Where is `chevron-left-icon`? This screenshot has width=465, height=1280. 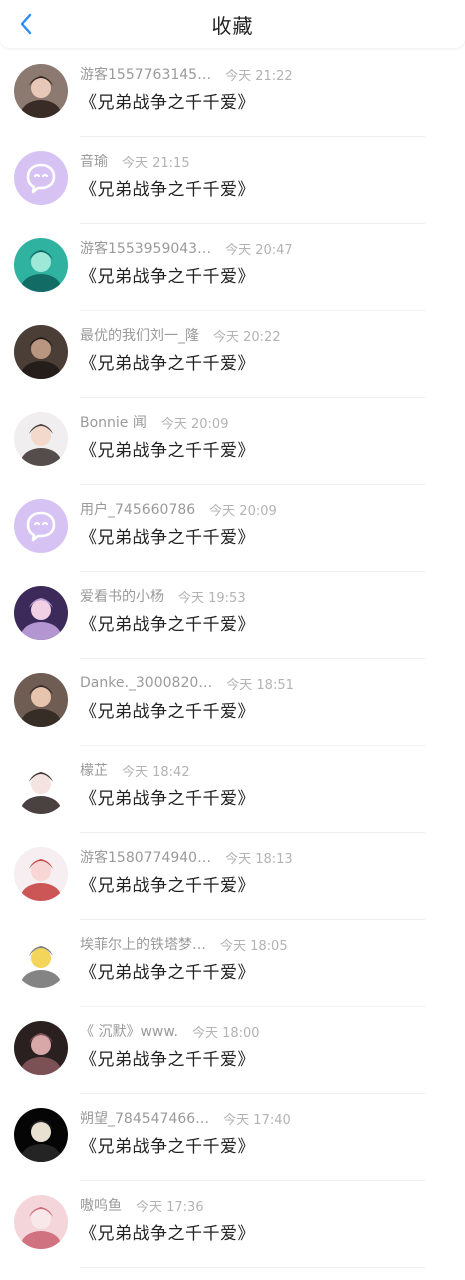 chevron-left-icon is located at coordinates (26, 24).